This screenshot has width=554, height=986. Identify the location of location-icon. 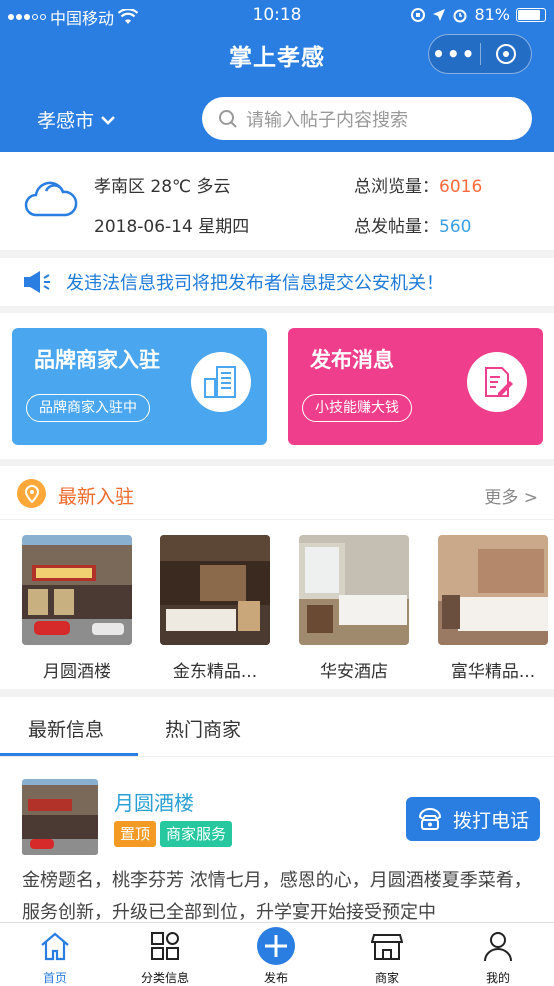
(439, 14).